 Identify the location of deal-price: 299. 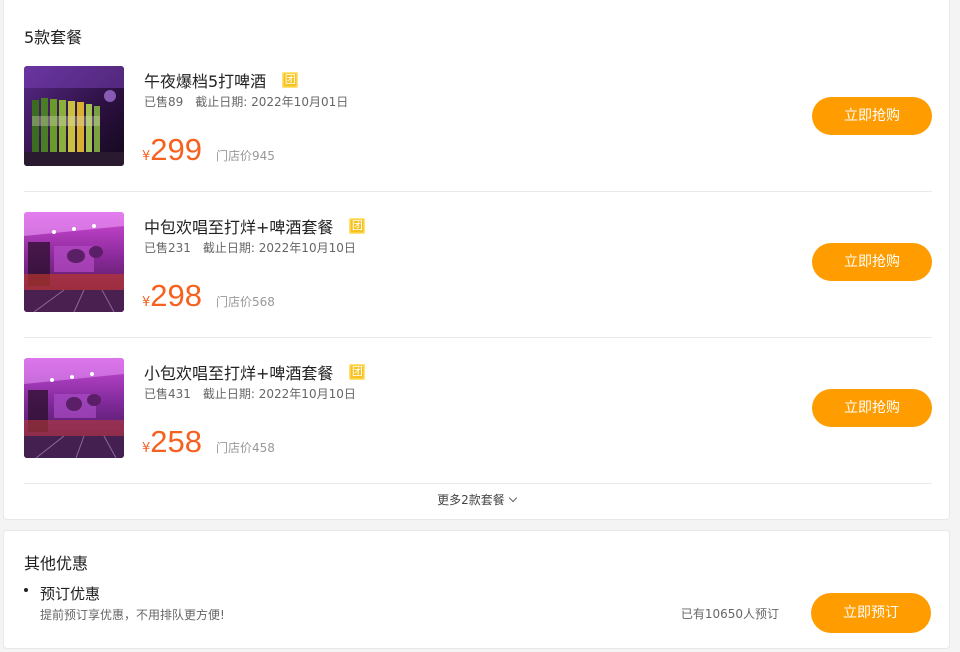
(176, 149).